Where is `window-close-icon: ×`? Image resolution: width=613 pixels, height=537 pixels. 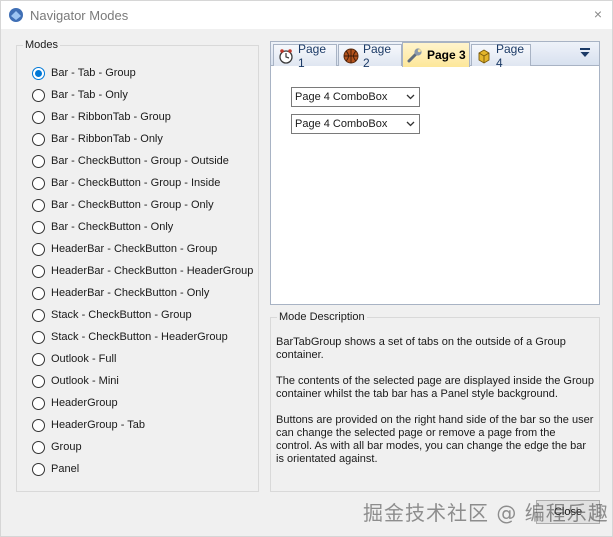 window-close-icon: × is located at coordinates (598, 14).